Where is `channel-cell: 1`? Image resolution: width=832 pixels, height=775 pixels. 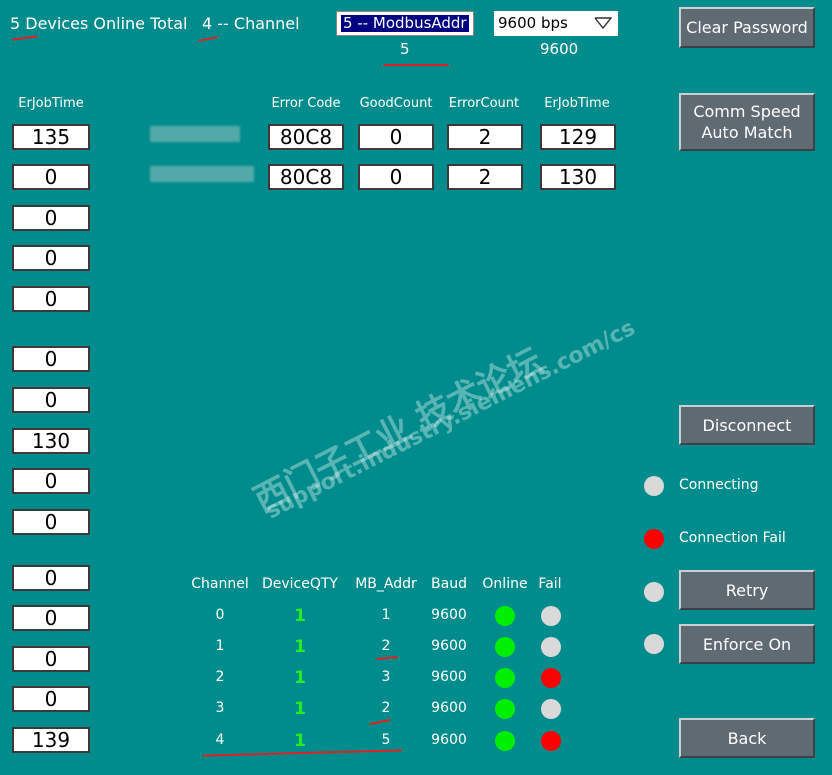 channel-cell: 1 is located at coordinates (220, 646).